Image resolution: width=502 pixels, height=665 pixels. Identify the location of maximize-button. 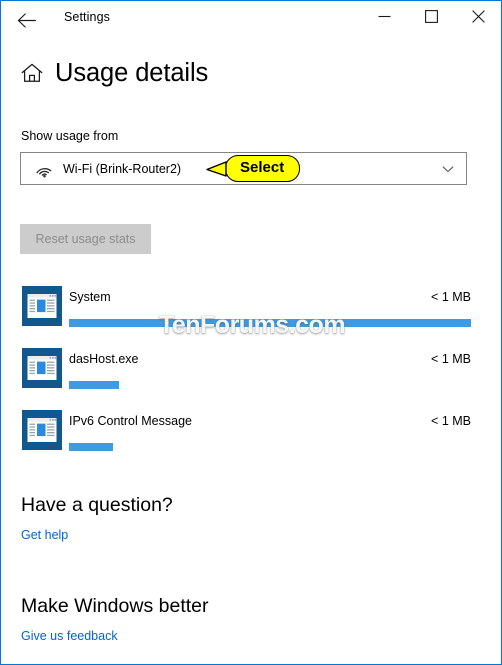
(431, 16).